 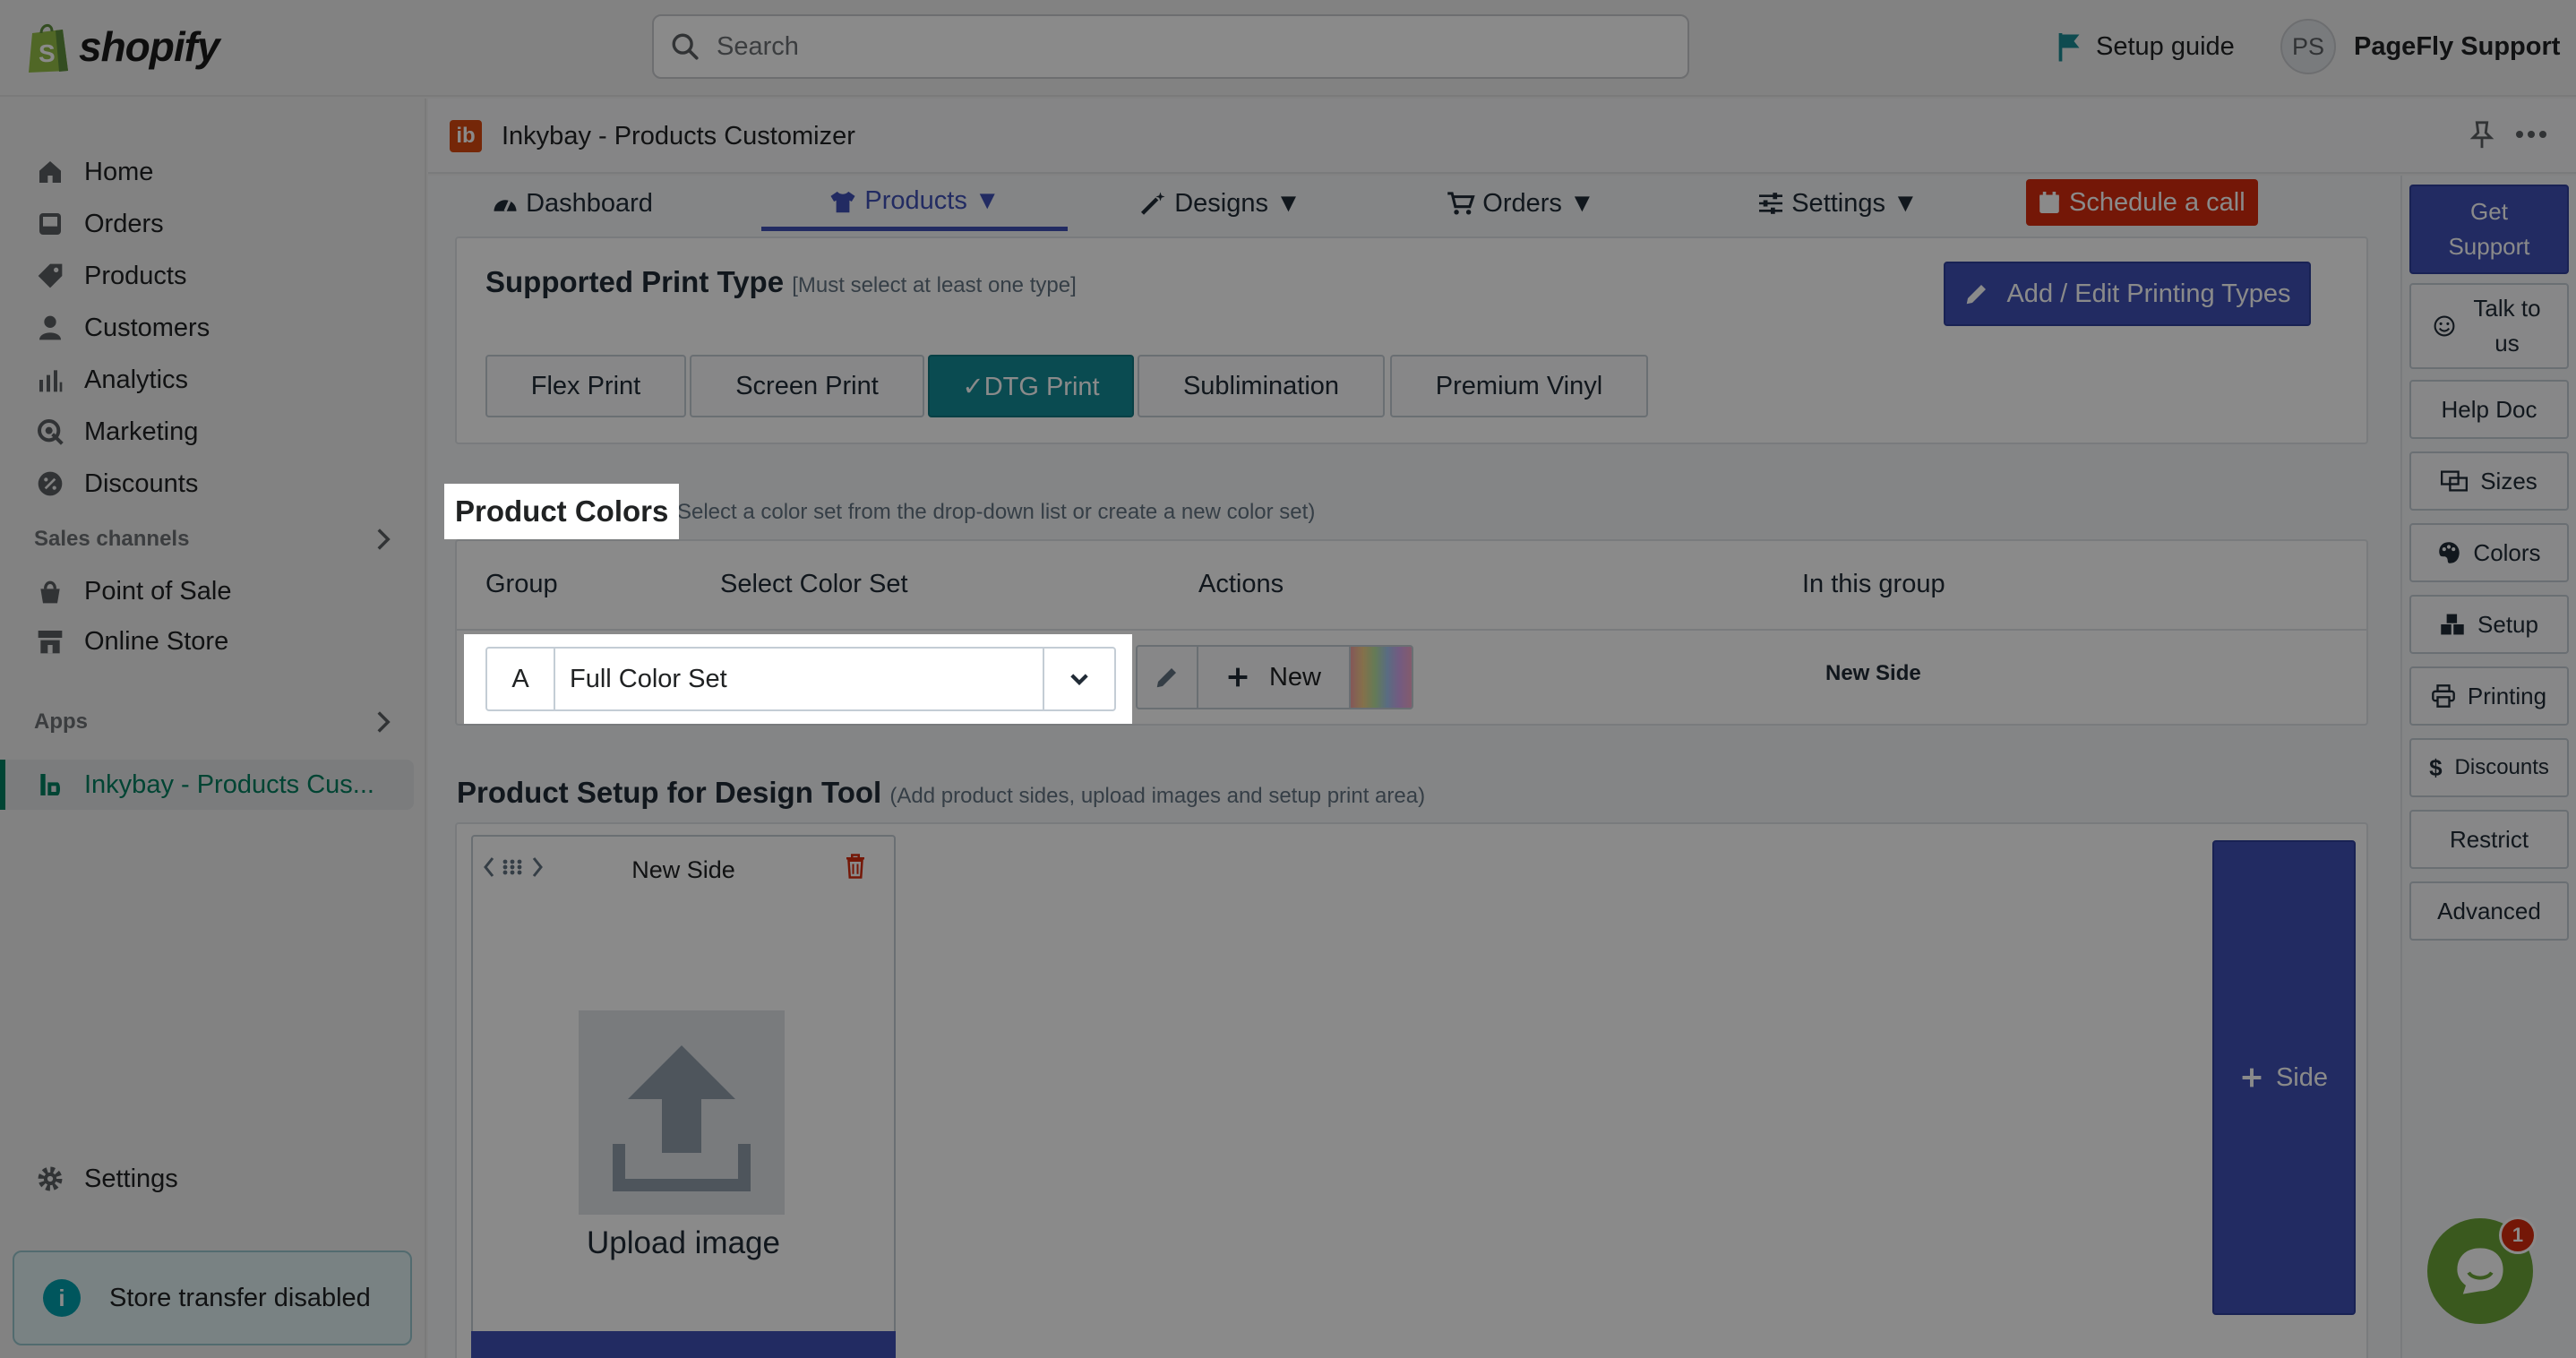 I want to click on sidebar-item-discounts: Discounts, so click(x=115, y=483).